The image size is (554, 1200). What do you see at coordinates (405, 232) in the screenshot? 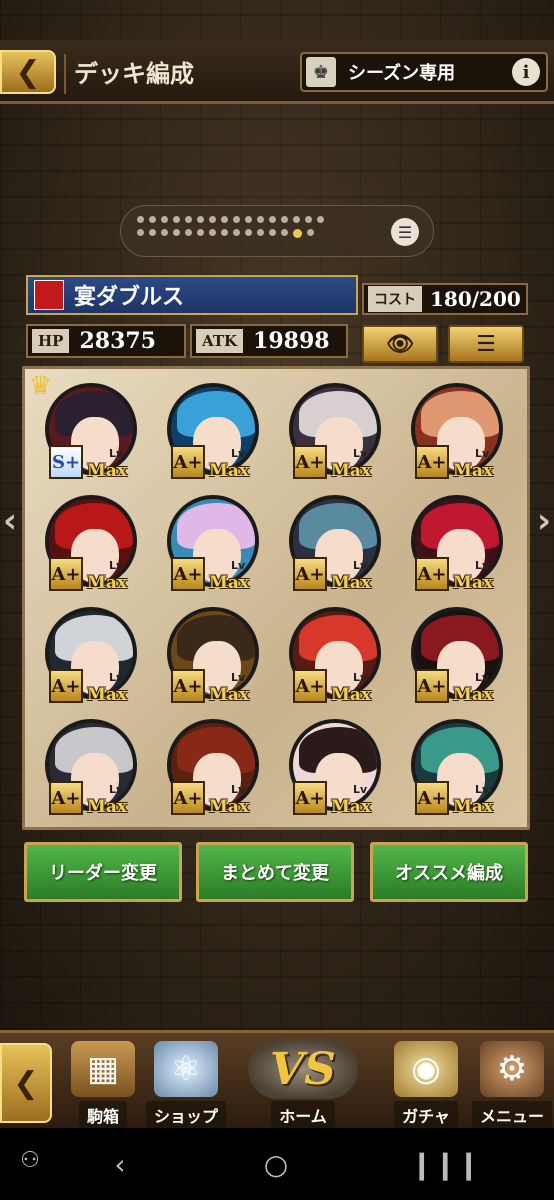
I see `deck-list-icon: ☰` at bounding box center [405, 232].